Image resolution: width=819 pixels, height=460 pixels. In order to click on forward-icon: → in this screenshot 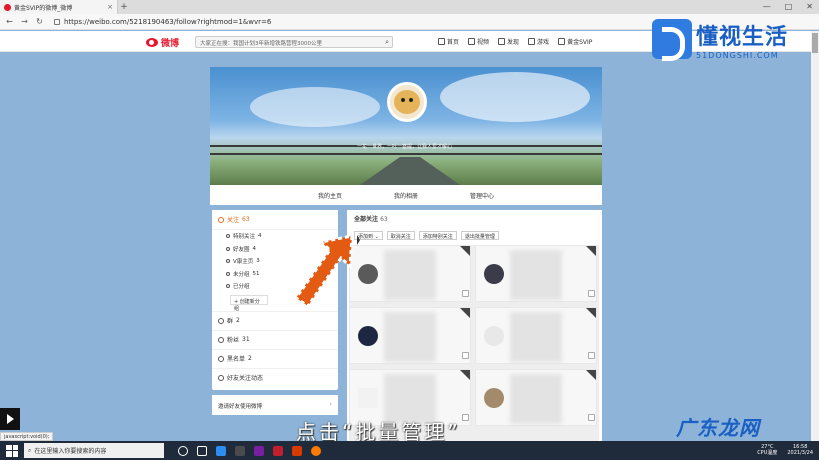, I will do `click(24, 21)`.